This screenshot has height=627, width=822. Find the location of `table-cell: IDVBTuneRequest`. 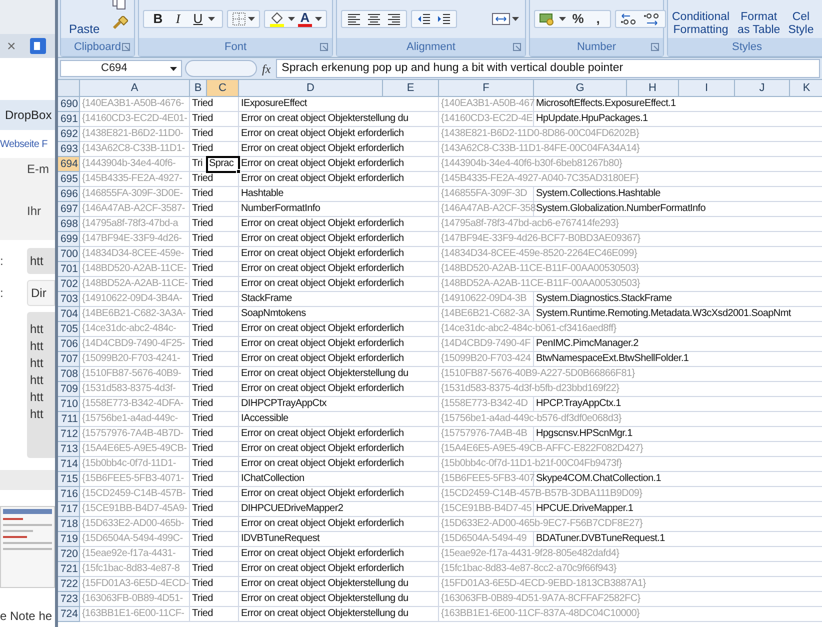

table-cell: IDVBTuneRequest is located at coordinates (339, 539).